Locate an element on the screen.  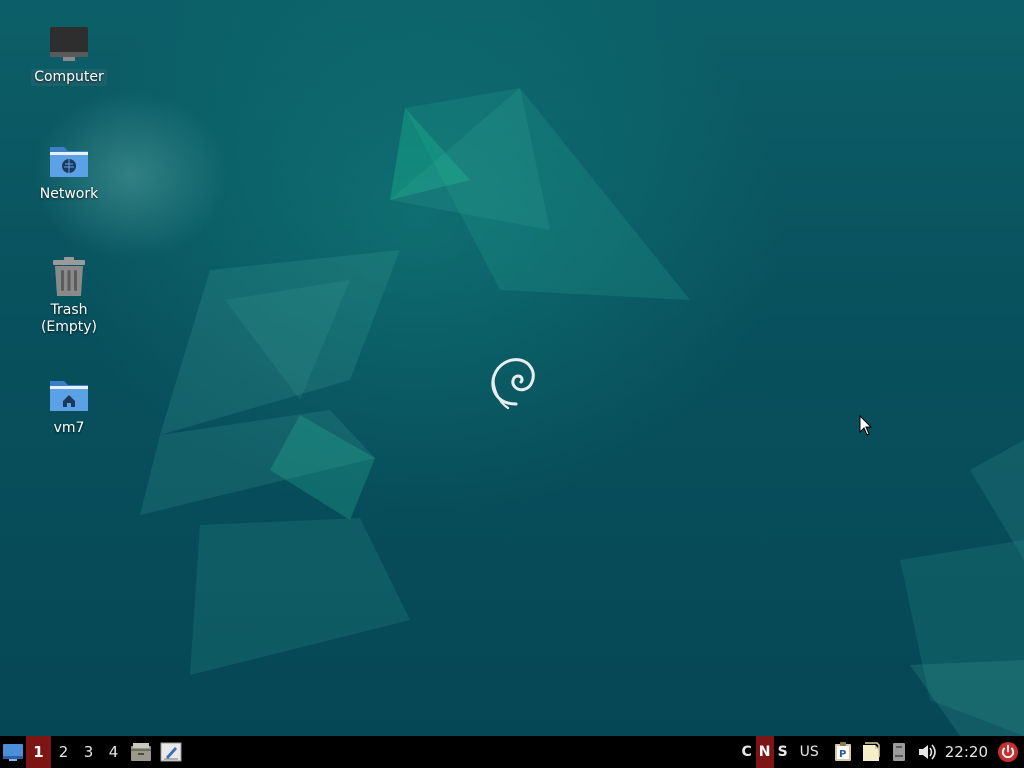
volume-icon is located at coordinates (927, 752).